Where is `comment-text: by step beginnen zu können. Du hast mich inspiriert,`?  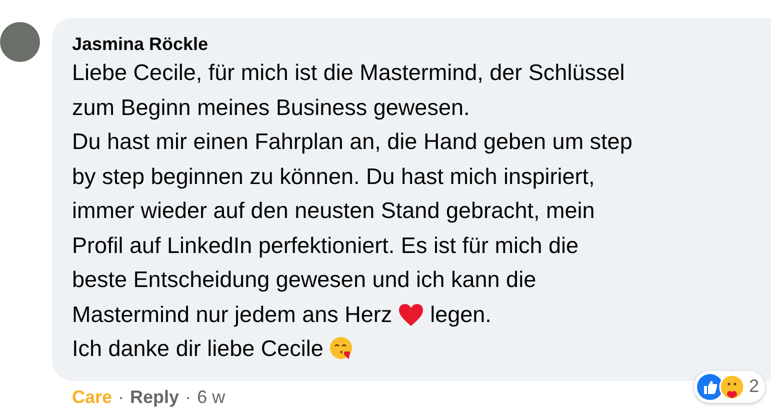
comment-text: by step beginnen zu können. Du hast mich inspiriert, is located at coordinates (333, 176).